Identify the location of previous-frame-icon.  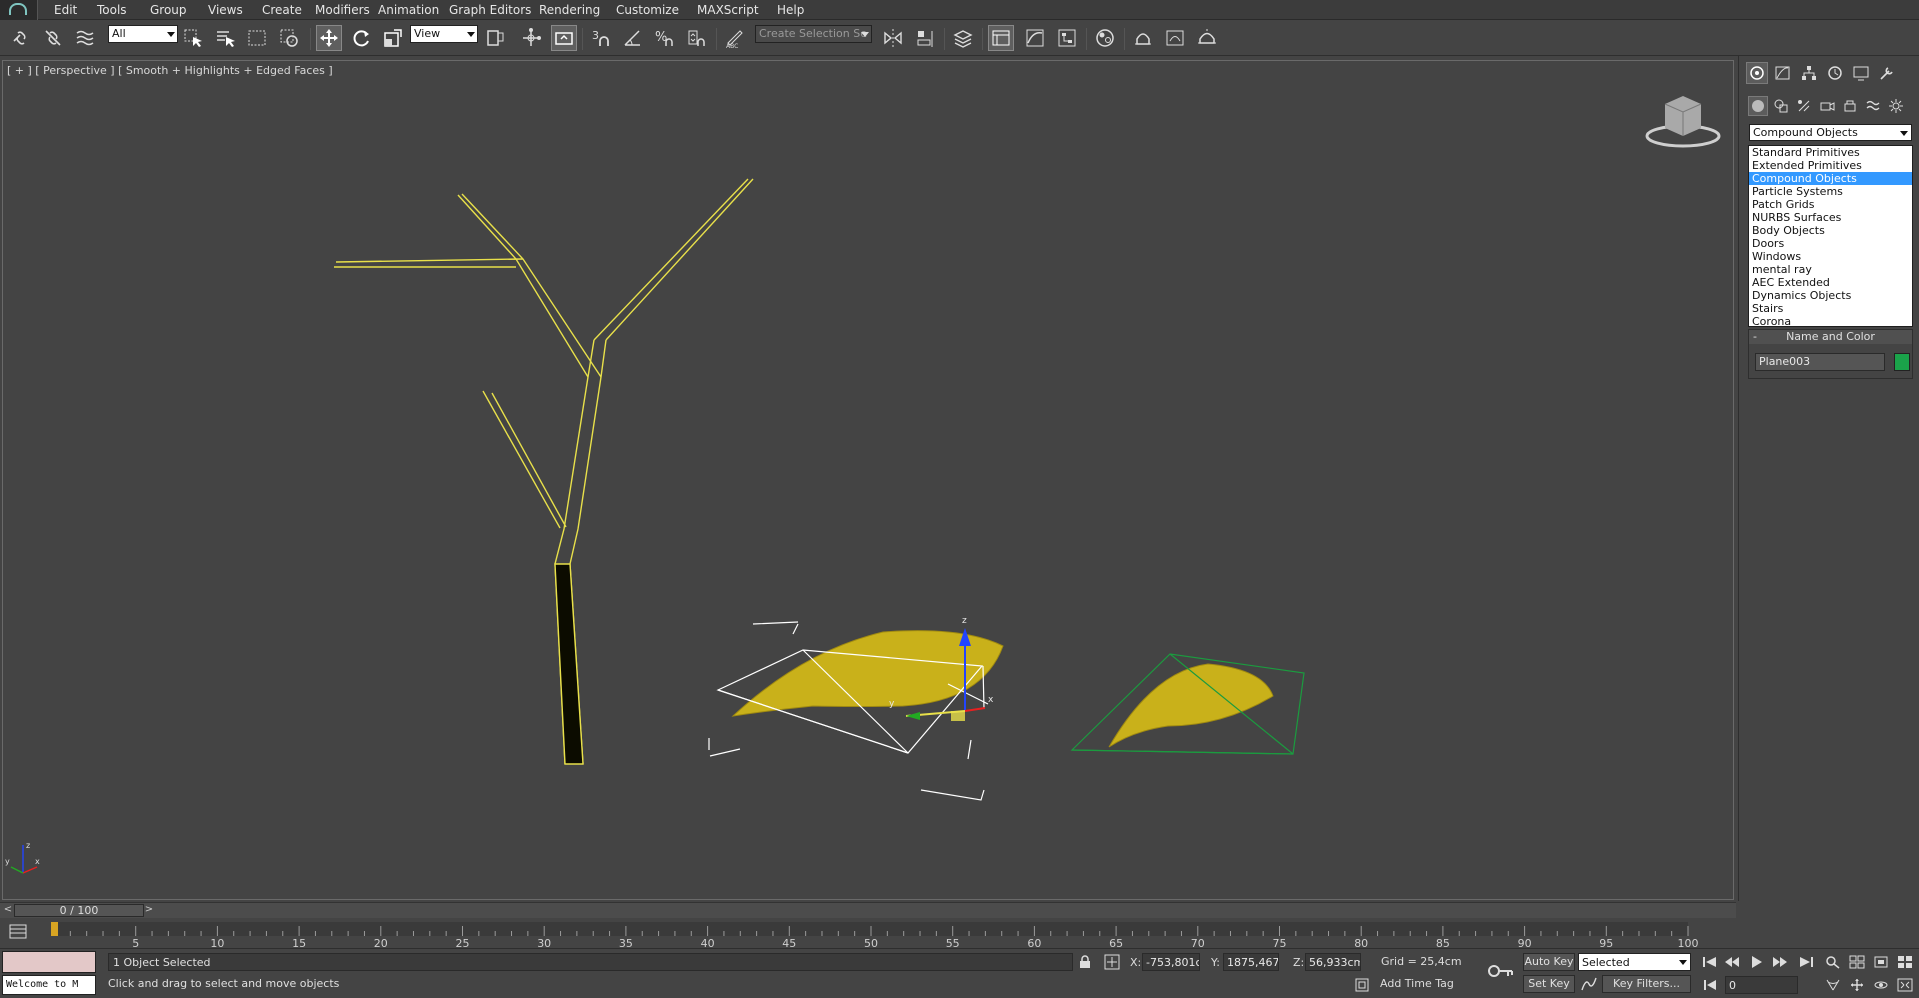
(1732, 962).